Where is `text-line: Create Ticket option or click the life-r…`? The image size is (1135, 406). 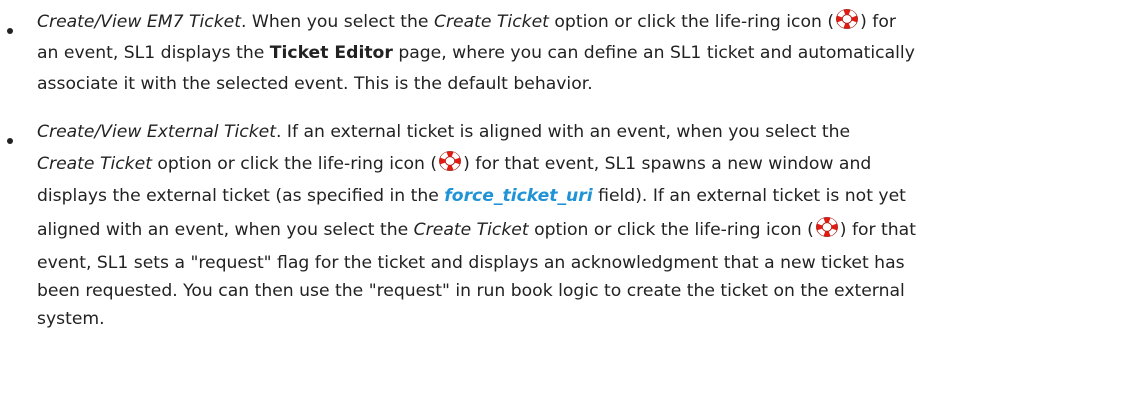
text-line: Create Ticket option or click the life-r… is located at coordinates (579, 164).